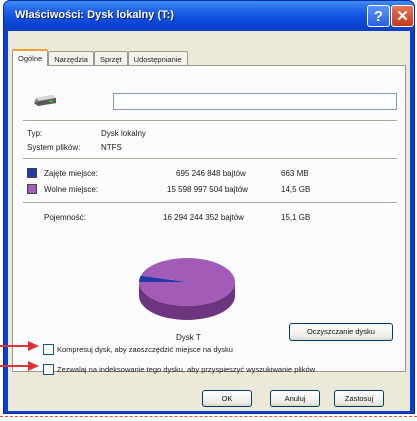 The width and height of the screenshot is (417, 421). Describe the element at coordinates (296, 189) in the screenshot. I see `free-space-size: 14,5 GB` at that location.